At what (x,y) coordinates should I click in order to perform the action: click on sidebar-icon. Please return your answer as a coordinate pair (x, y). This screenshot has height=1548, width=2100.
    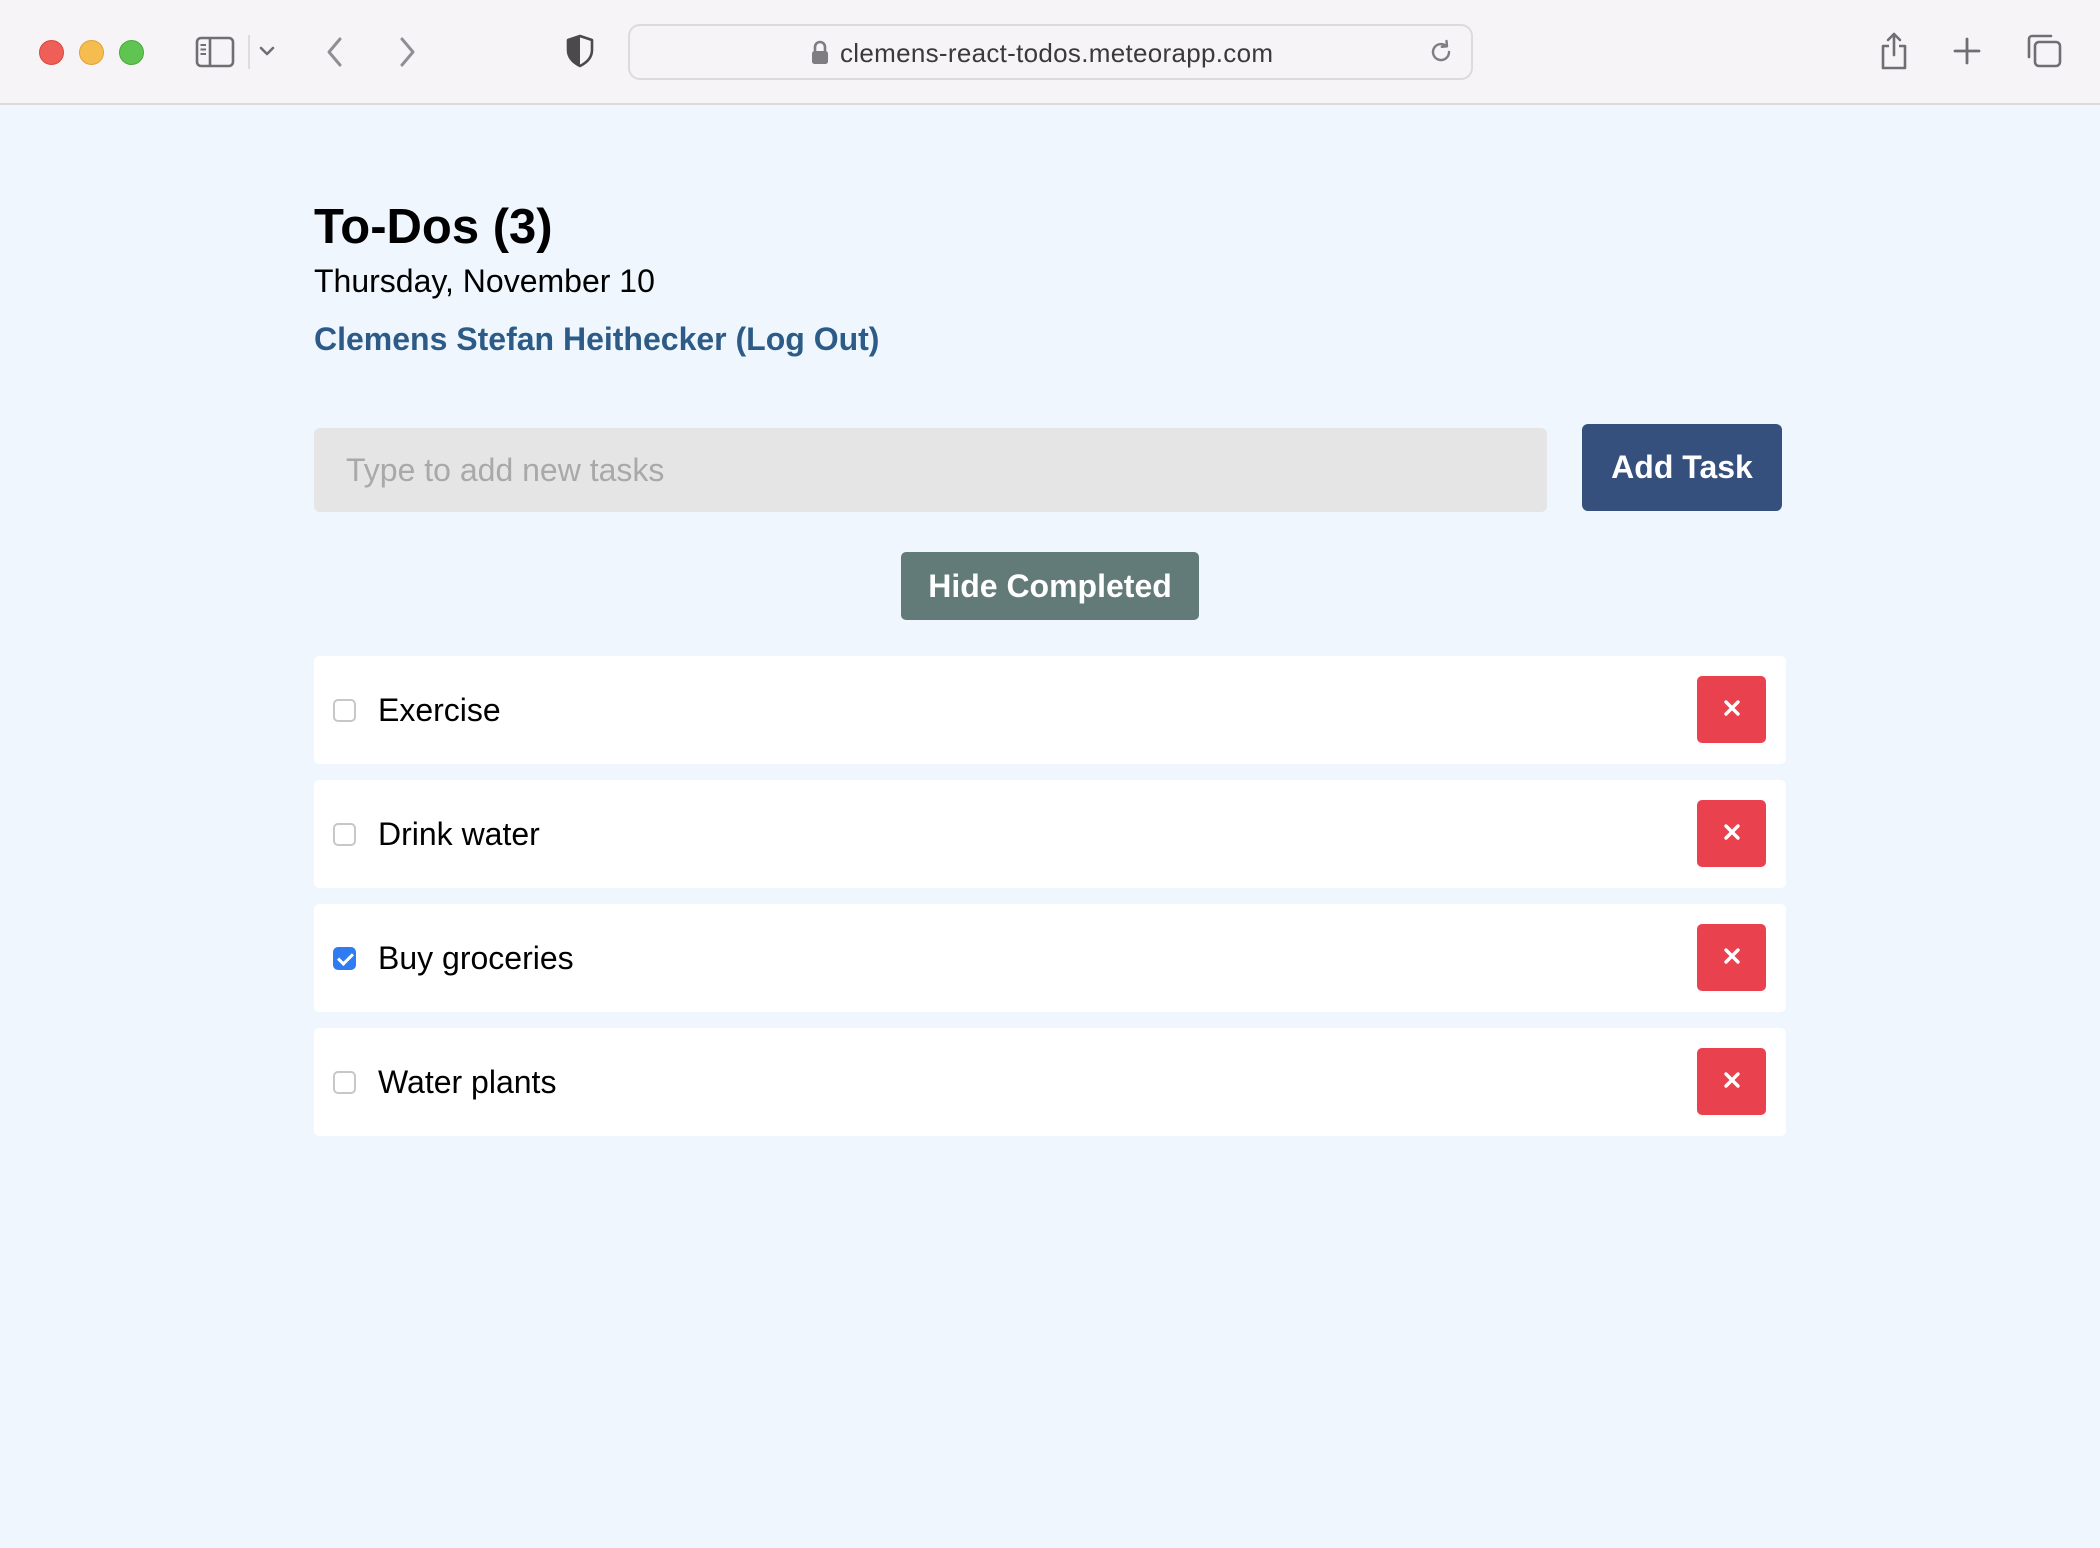
    Looking at the image, I should click on (215, 52).